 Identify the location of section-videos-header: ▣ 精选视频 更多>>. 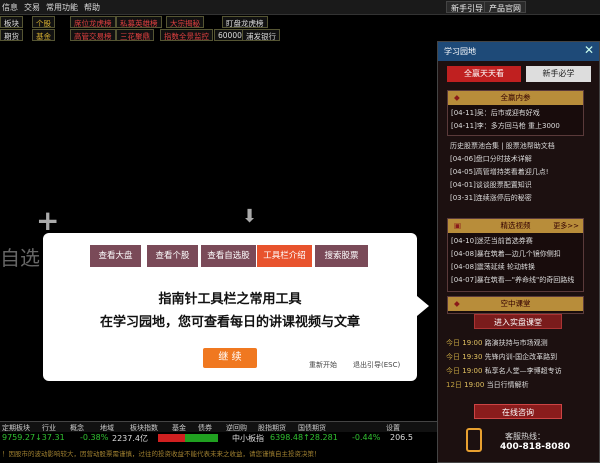
(515, 226).